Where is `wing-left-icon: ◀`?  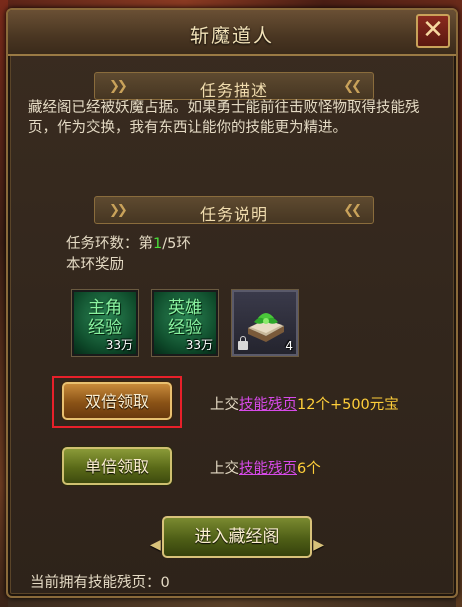 wing-left-icon: ◀ is located at coordinates (155, 545).